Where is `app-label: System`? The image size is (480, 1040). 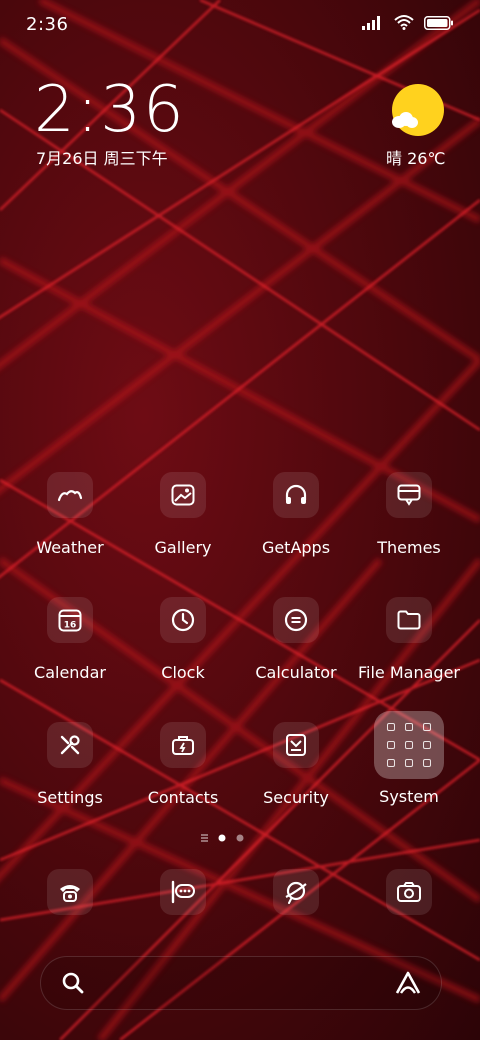 app-label: System is located at coordinates (409, 796).